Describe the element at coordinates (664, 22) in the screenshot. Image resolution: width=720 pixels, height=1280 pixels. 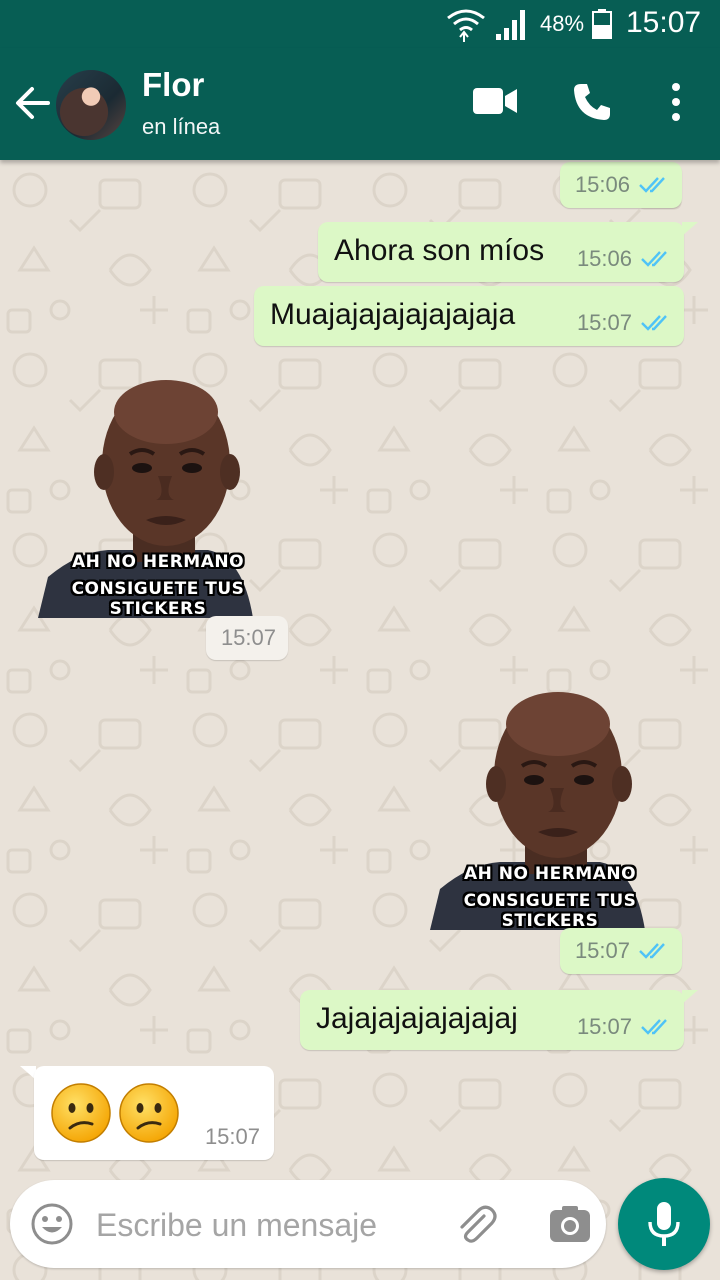
I see `clock: 15:07` at that location.